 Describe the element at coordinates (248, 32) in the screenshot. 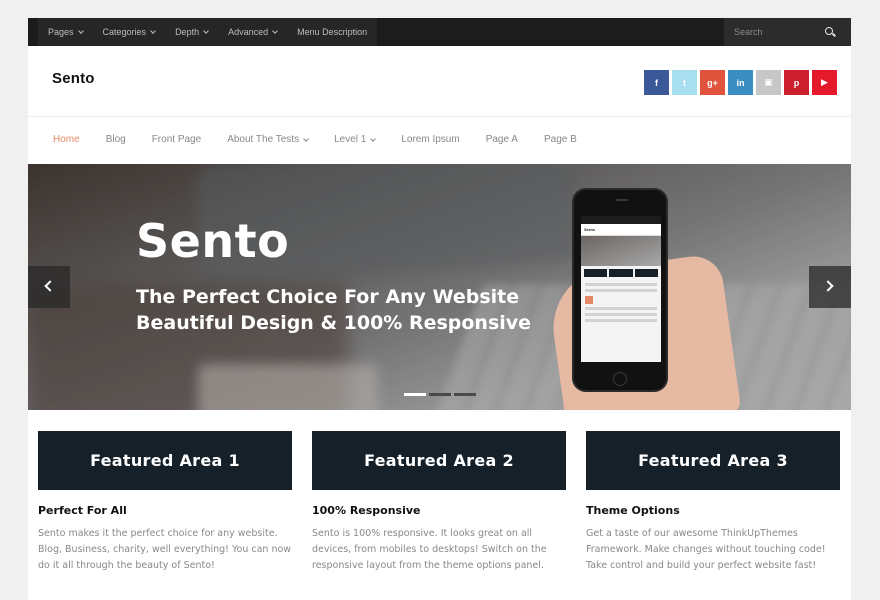

I see `top-menu-label: Advanced` at that location.